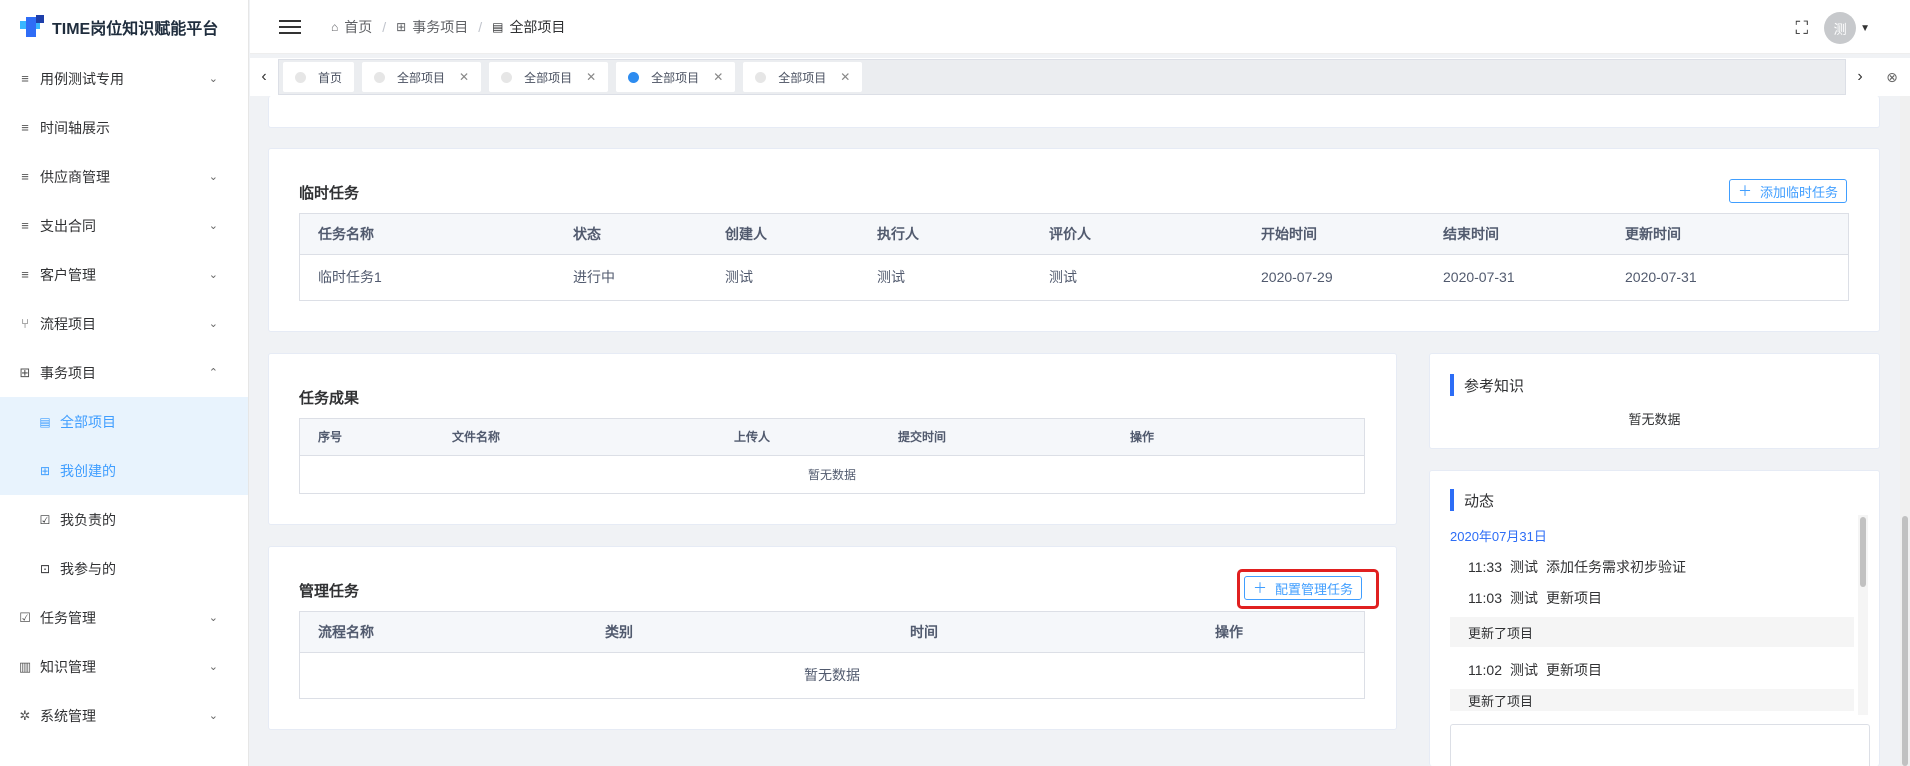 The width and height of the screenshot is (1910, 766). Describe the element at coordinates (25, 666) in the screenshot. I see `book-icon: ▥` at that location.